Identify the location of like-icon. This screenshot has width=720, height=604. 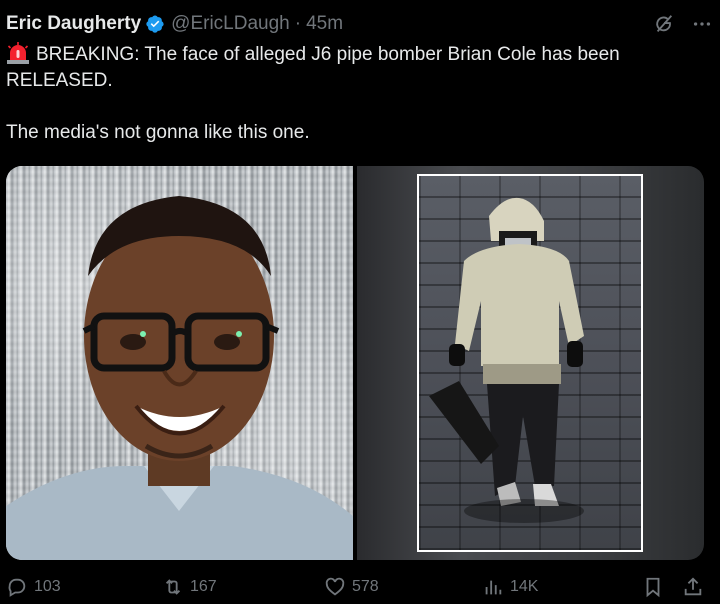
(335, 586).